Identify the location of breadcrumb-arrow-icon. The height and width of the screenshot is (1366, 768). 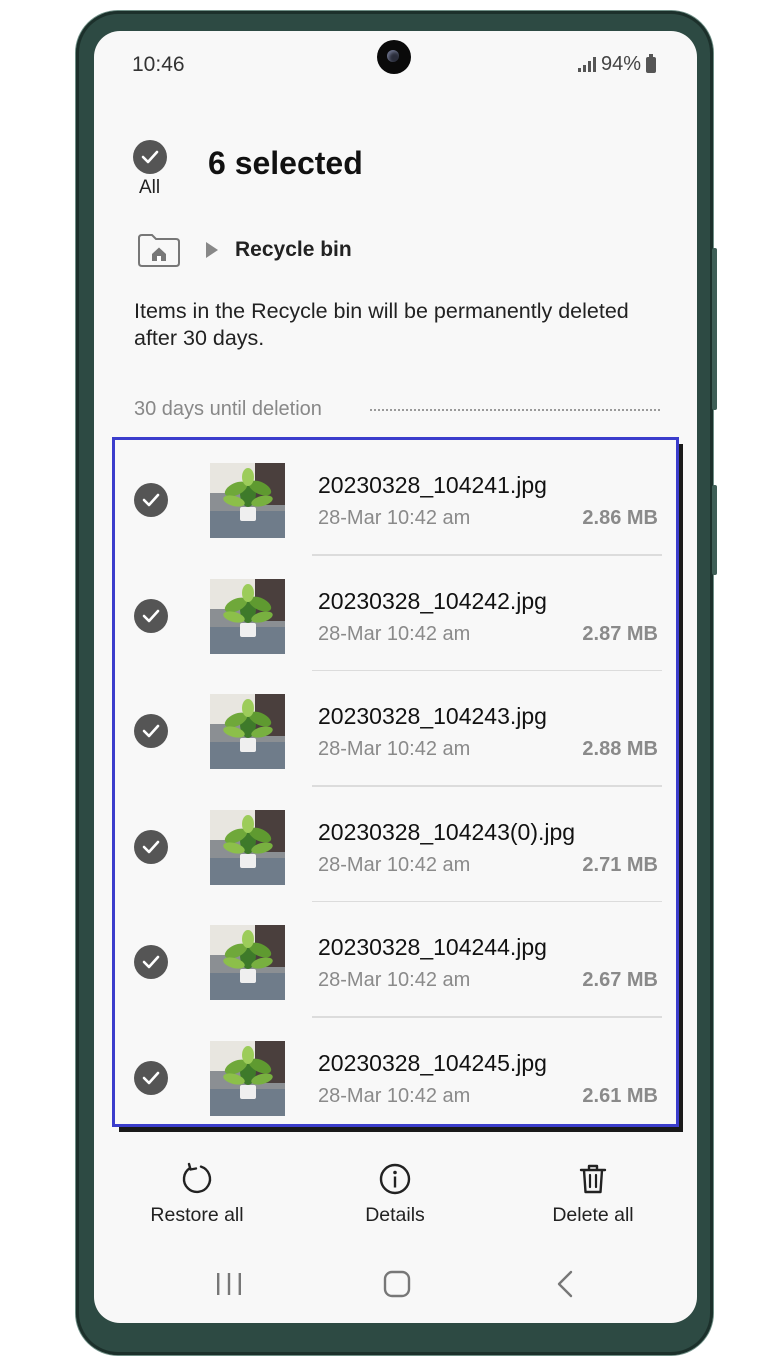
(212, 252).